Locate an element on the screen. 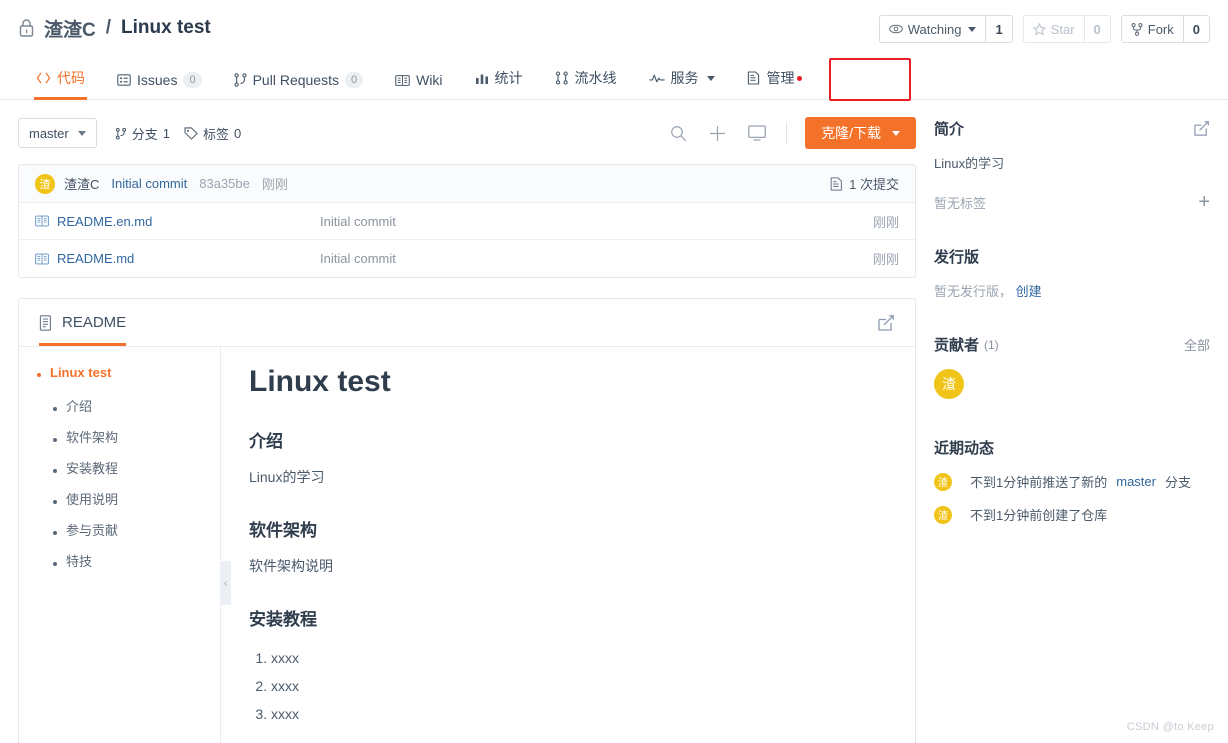 The width and height of the screenshot is (1228, 743). fork-button-group: Fork 0 is located at coordinates (1165, 29).